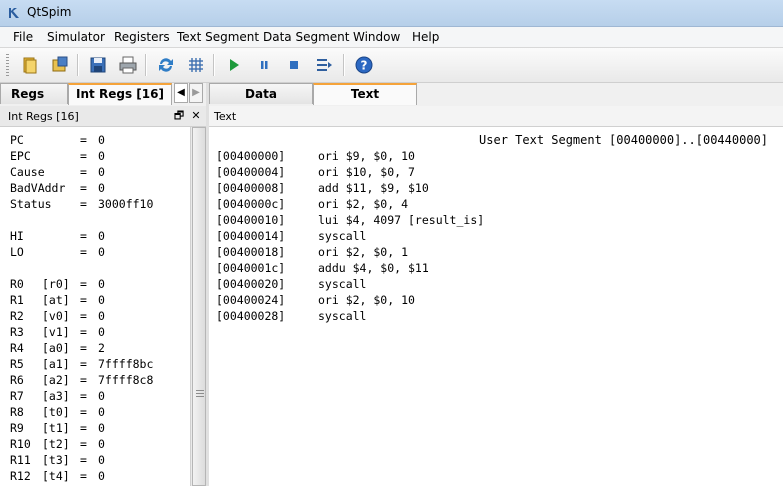 The width and height of the screenshot is (783, 486). I want to click on code-address: [00400000], so click(251, 156).